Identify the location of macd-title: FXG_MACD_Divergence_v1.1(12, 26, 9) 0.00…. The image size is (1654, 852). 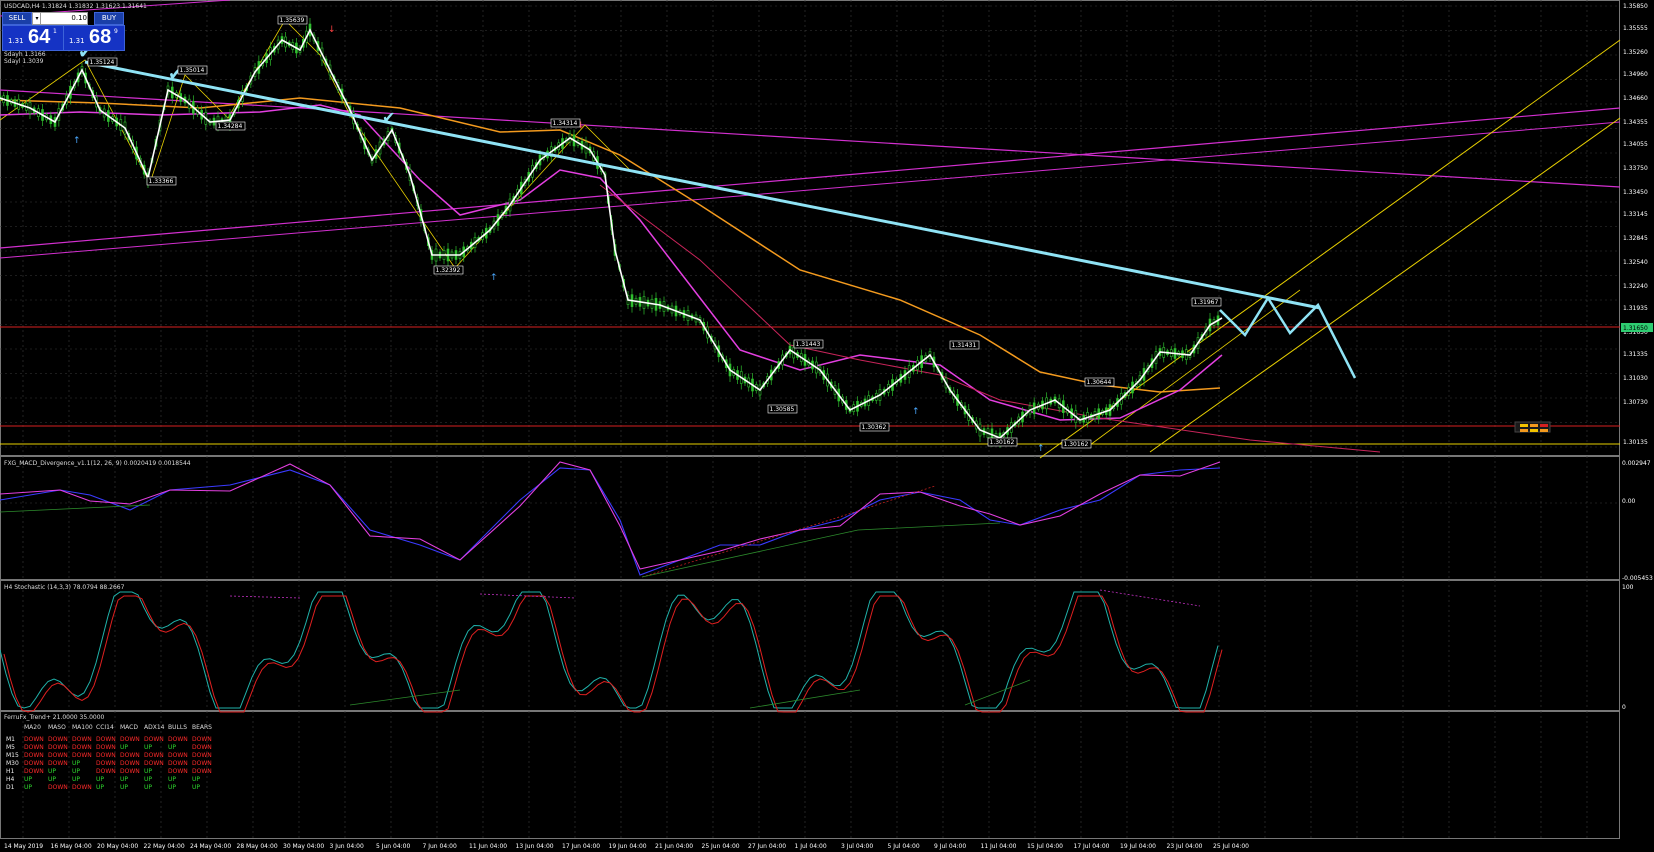
(97, 463).